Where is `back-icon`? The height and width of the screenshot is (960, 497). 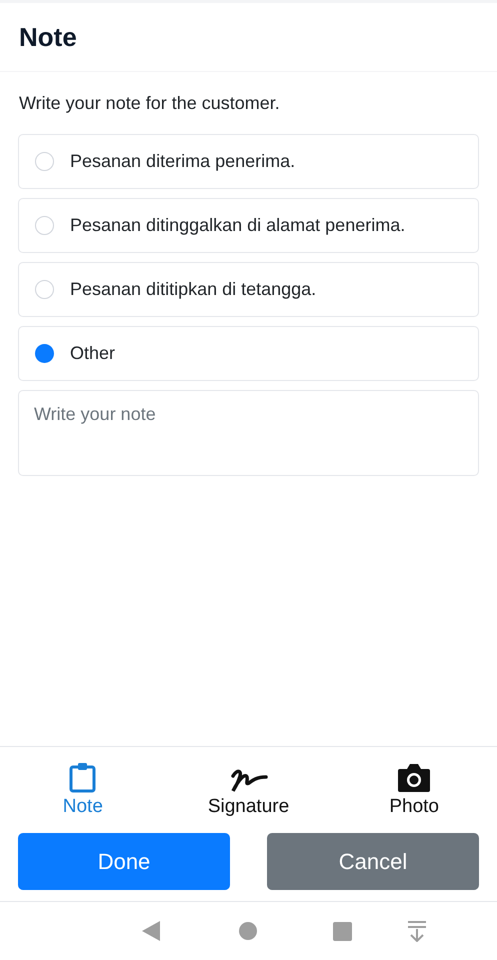 back-icon is located at coordinates (151, 931).